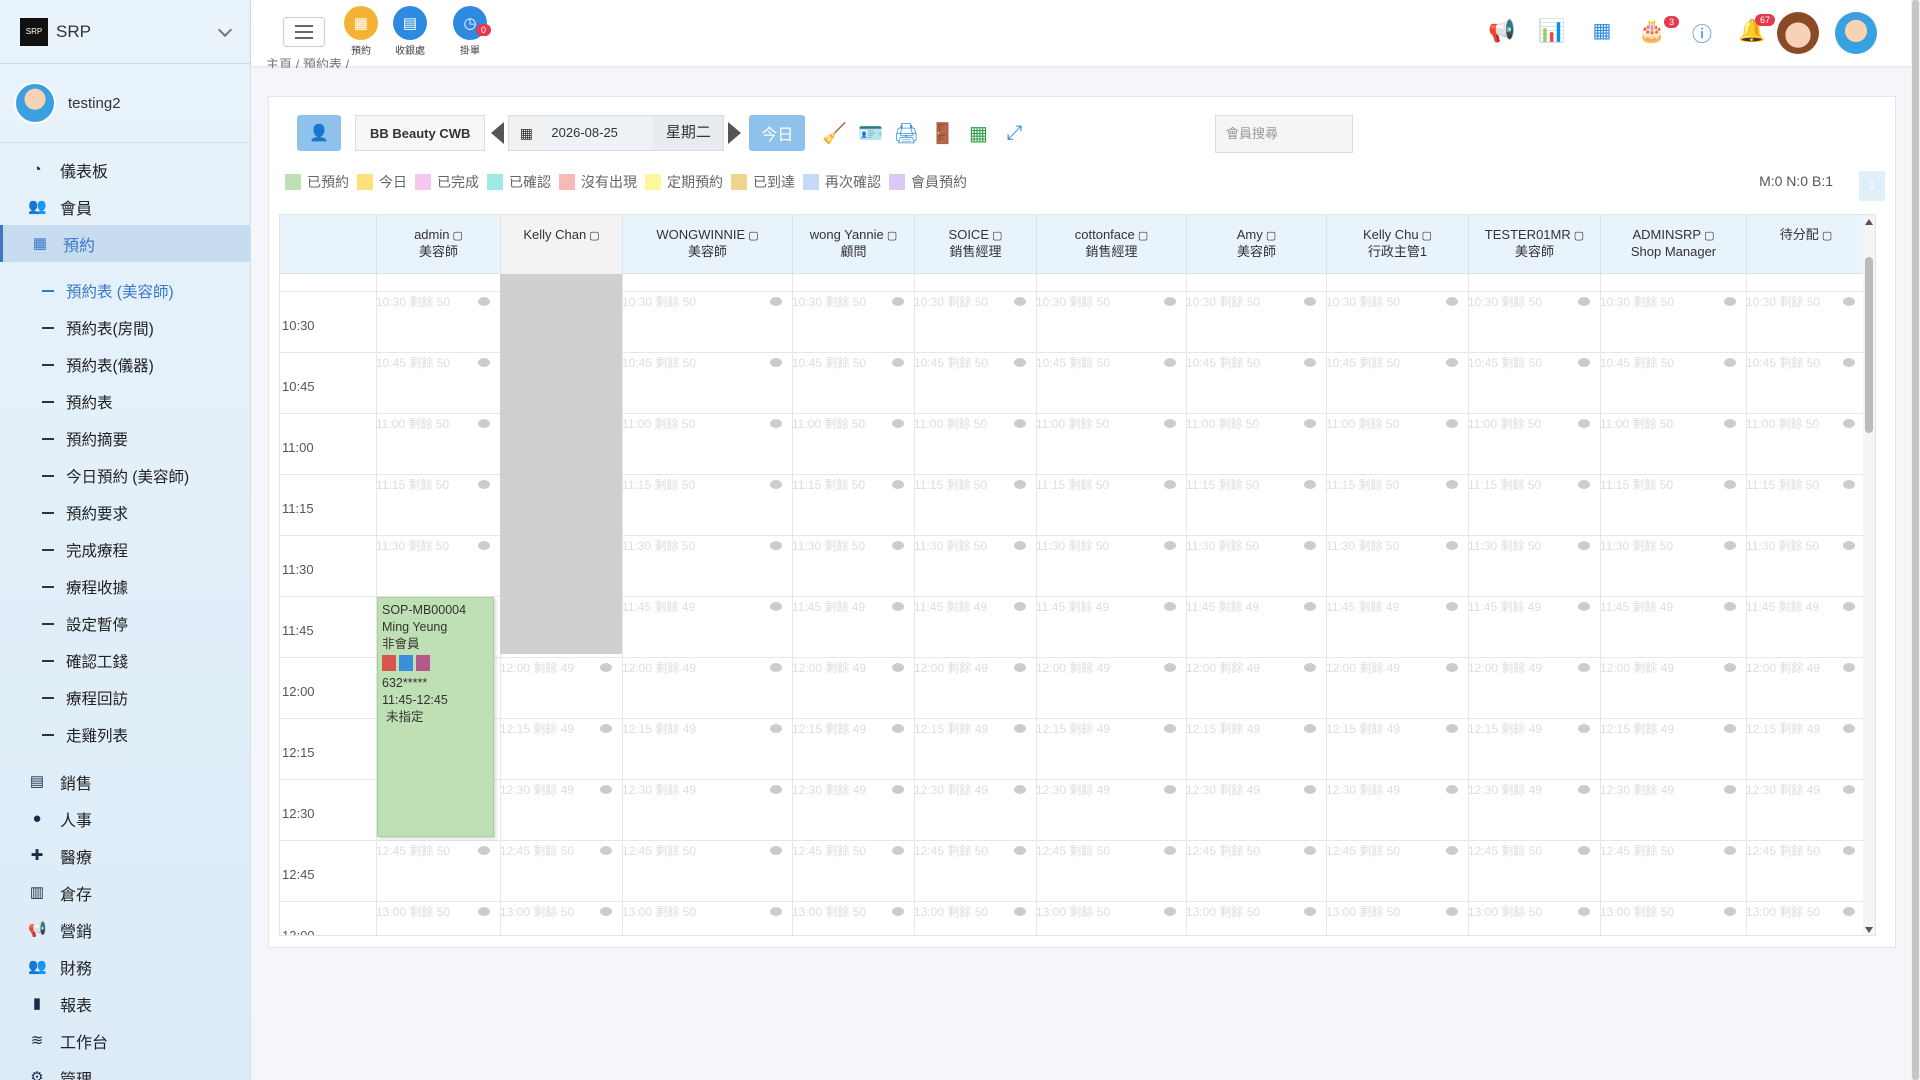 The width and height of the screenshot is (1920, 1080). Describe the element at coordinates (1256, 244) in the screenshot. I see `staff-column-header: Amy ▢ 美容師` at that location.